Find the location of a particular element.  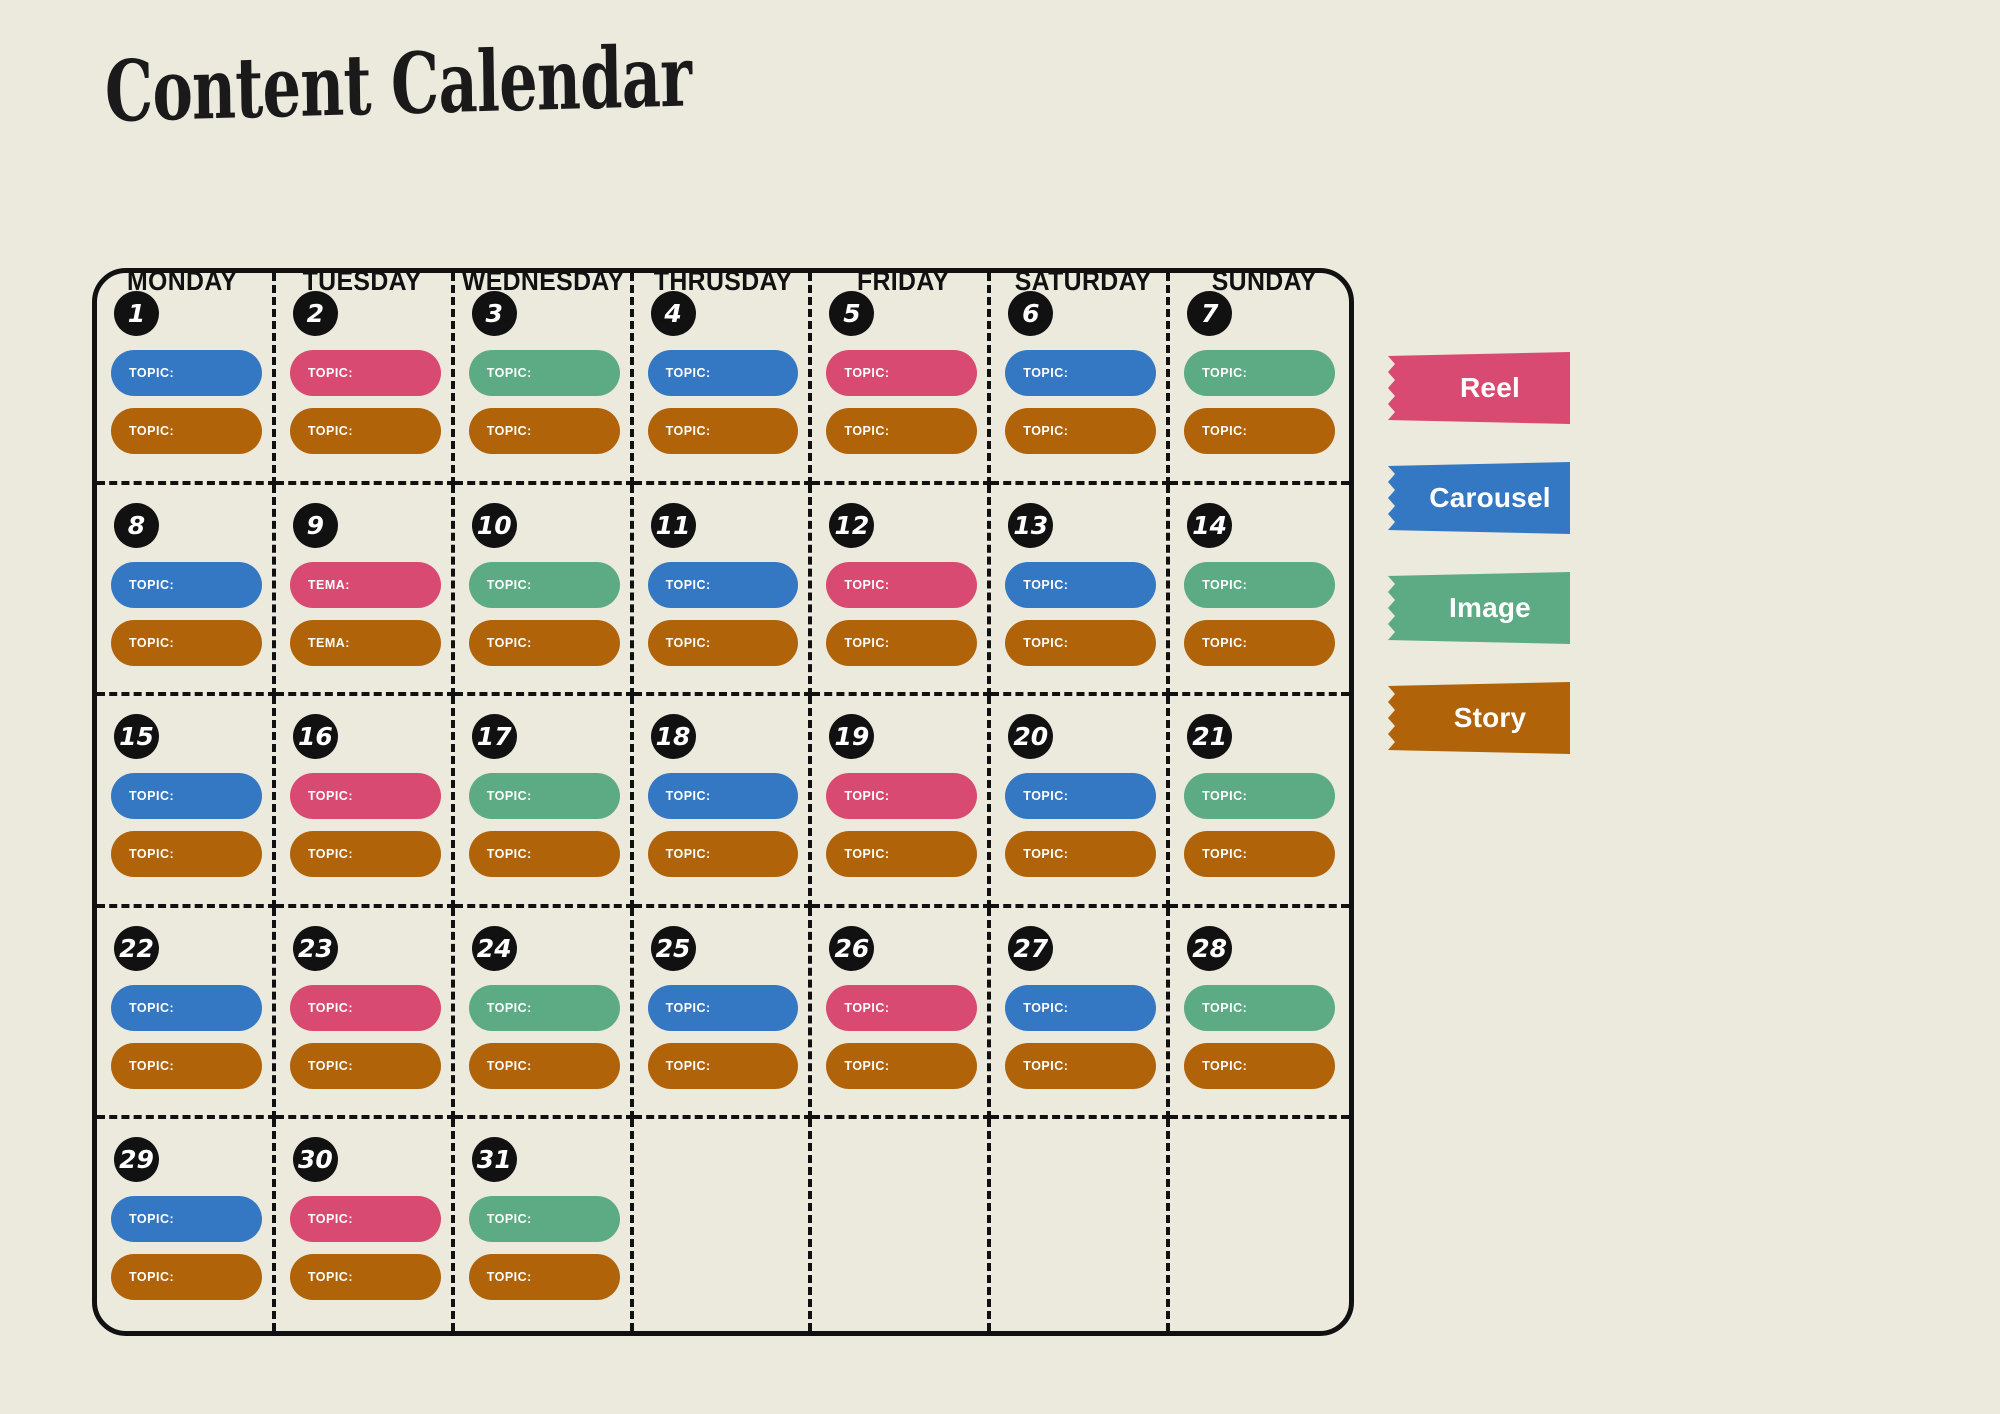

calendar-cell: 19 TOPIC: TOPIC: is located at coordinates (902, 802).